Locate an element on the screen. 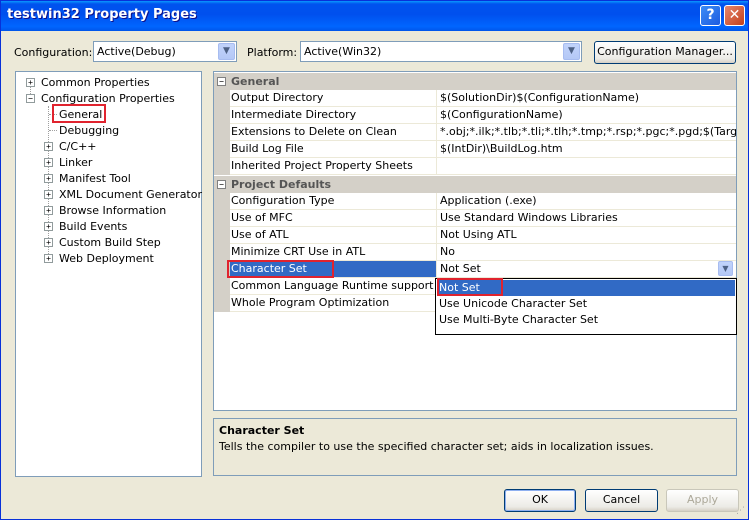 Image resolution: width=749 pixels, height=520 pixels. help-button: ? is located at coordinates (710, 15).